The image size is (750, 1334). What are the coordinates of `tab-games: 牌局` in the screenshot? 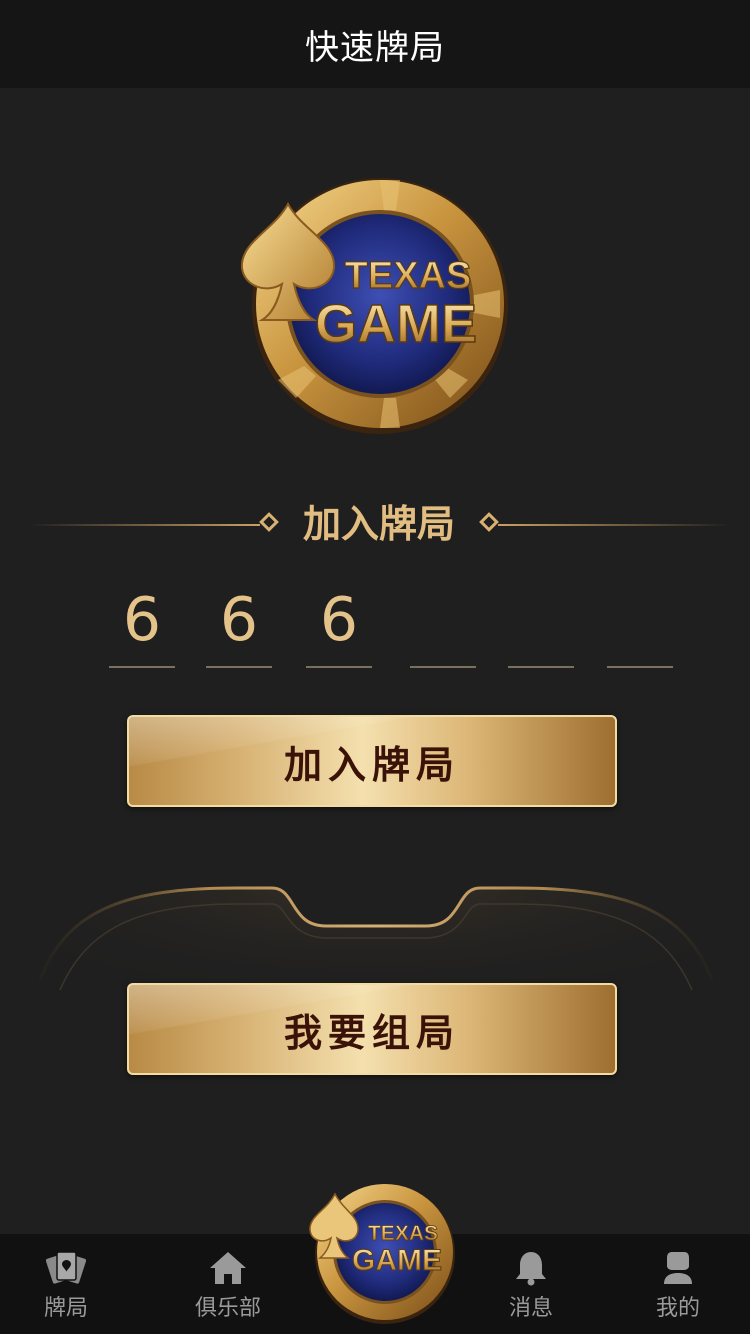 It's located at (66, 1284).